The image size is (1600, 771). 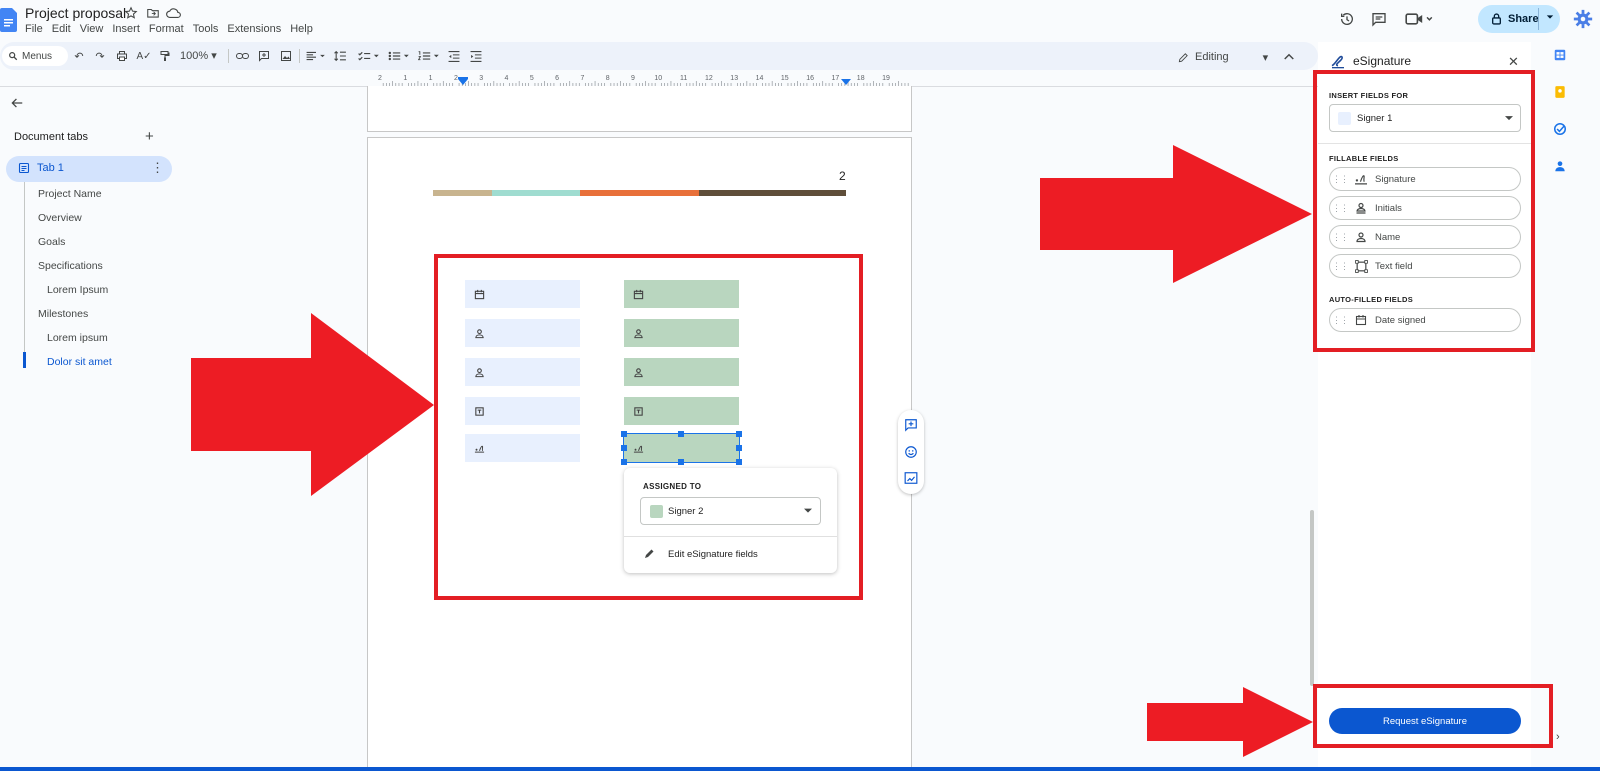 What do you see at coordinates (89, 169) in the screenshot?
I see `tab-1: Tab 1 ⋮` at bounding box center [89, 169].